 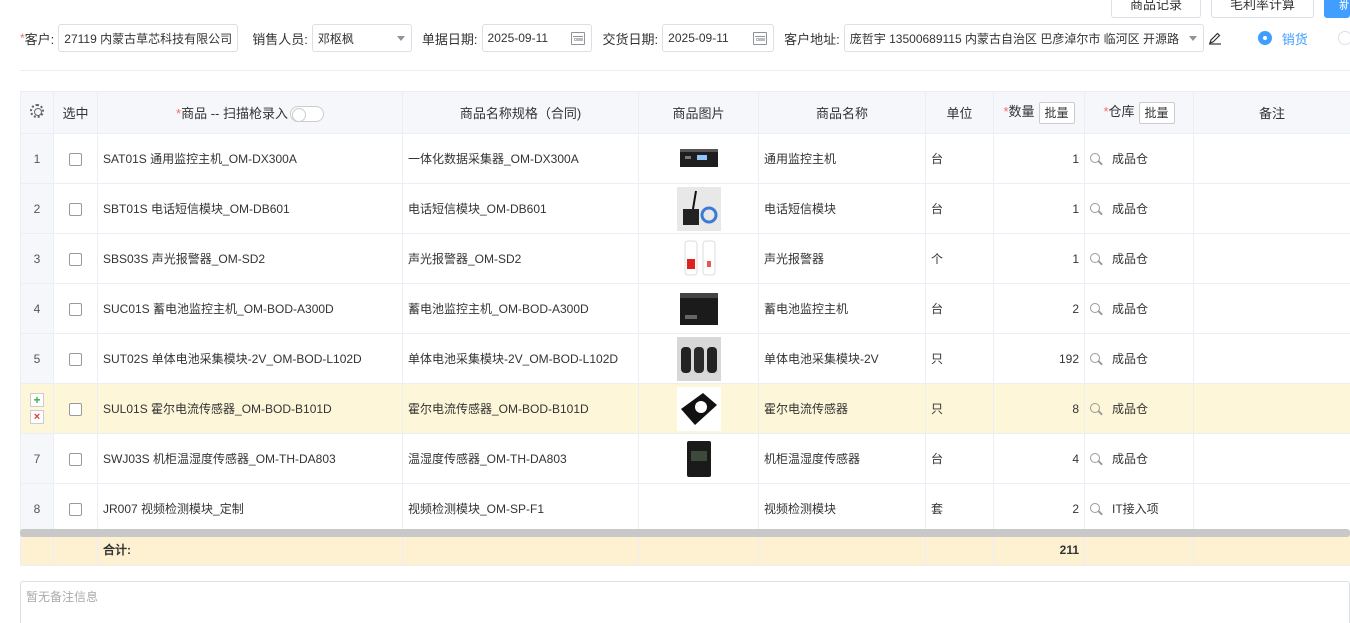 I want to click on radio-other, so click(x=1343, y=38).